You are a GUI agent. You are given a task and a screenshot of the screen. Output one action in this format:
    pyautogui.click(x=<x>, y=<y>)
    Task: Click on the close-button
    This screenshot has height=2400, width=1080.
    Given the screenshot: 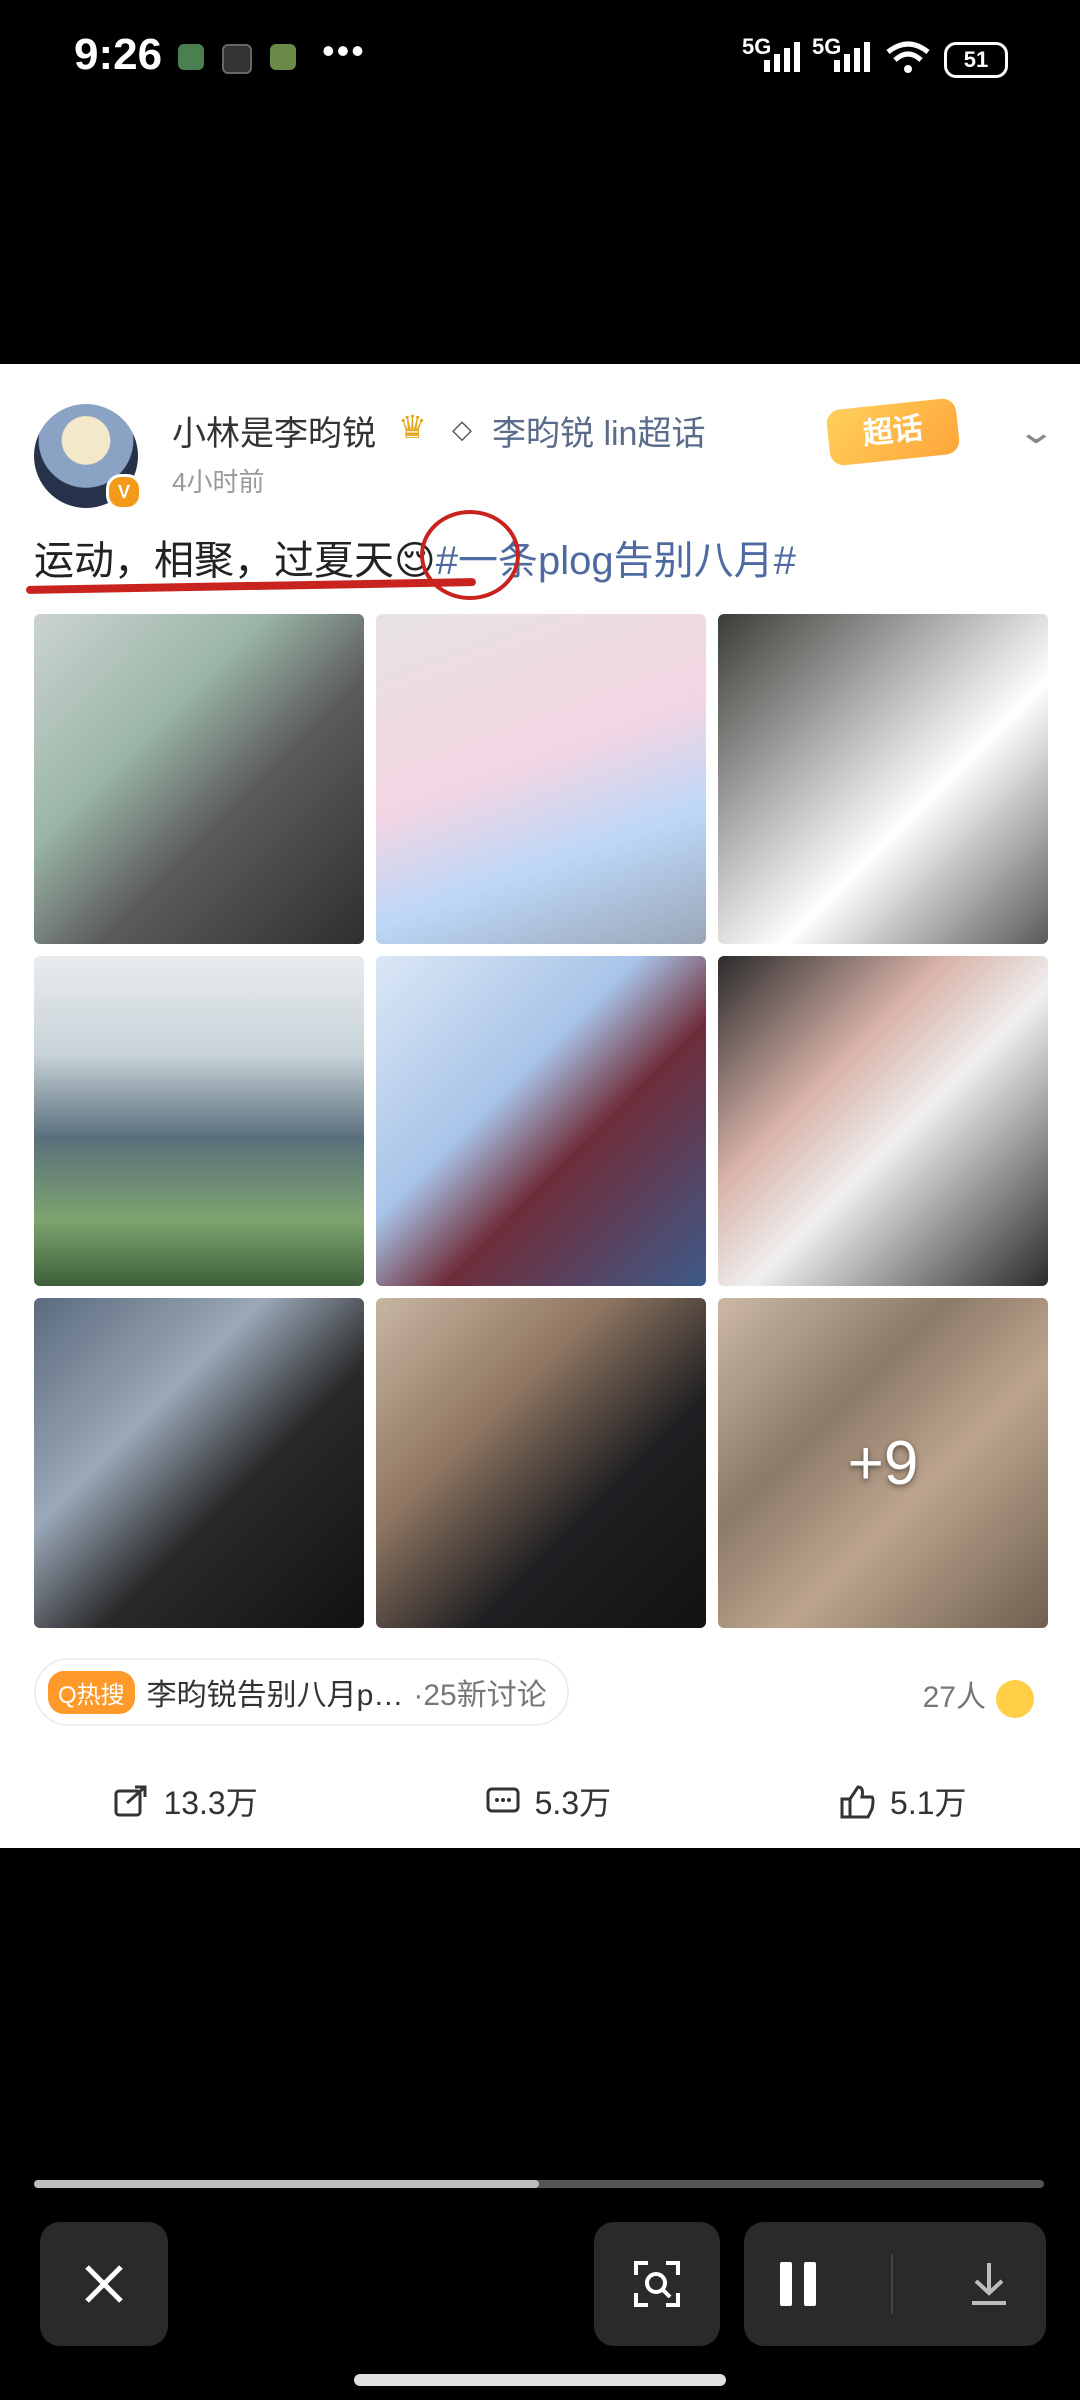 What is the action you would take?
    pyautogui.click(x=104, y=2284)
    